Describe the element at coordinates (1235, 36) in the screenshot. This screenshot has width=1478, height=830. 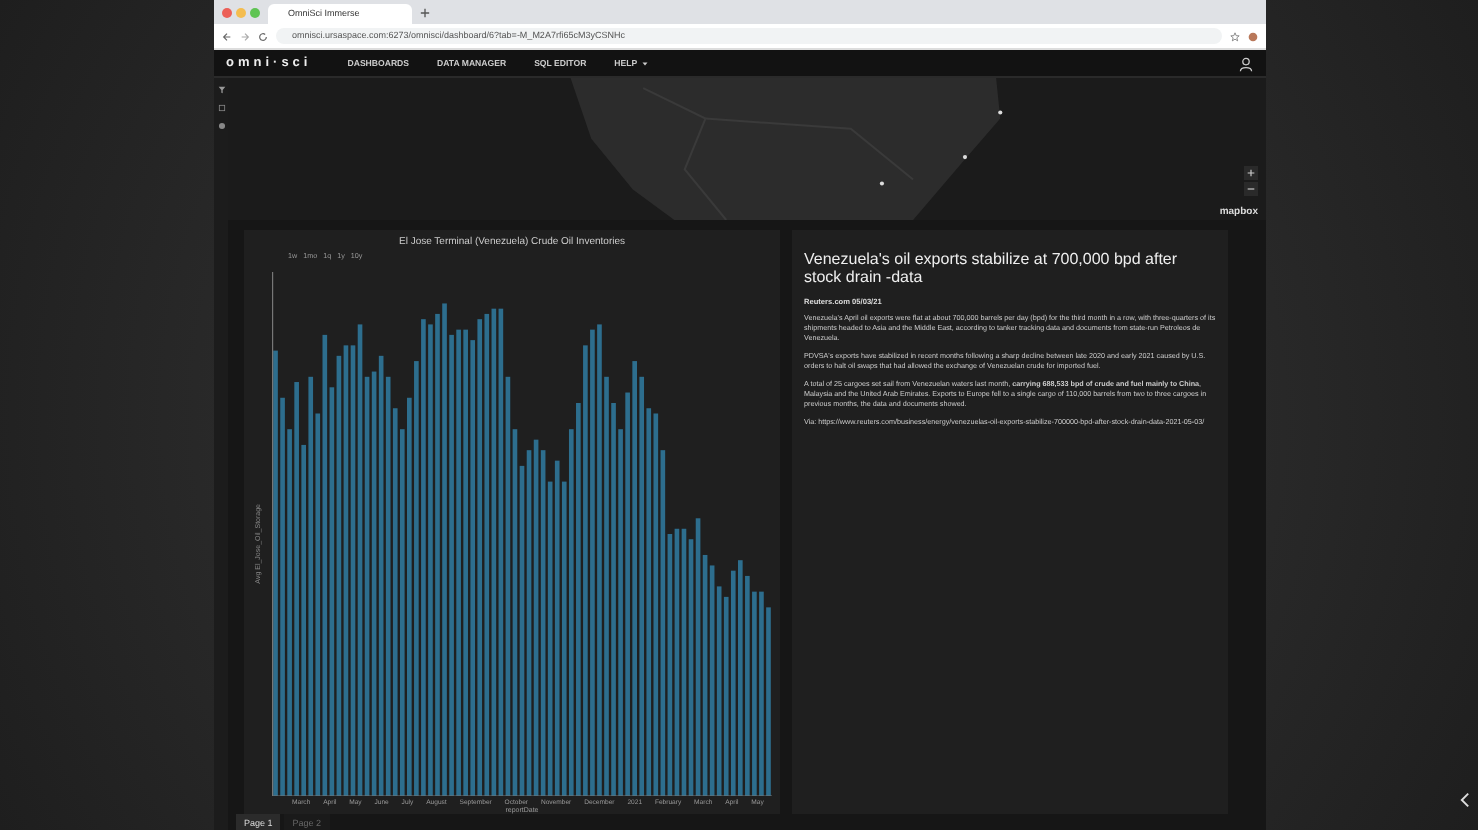
I see `star-icon` at that location.